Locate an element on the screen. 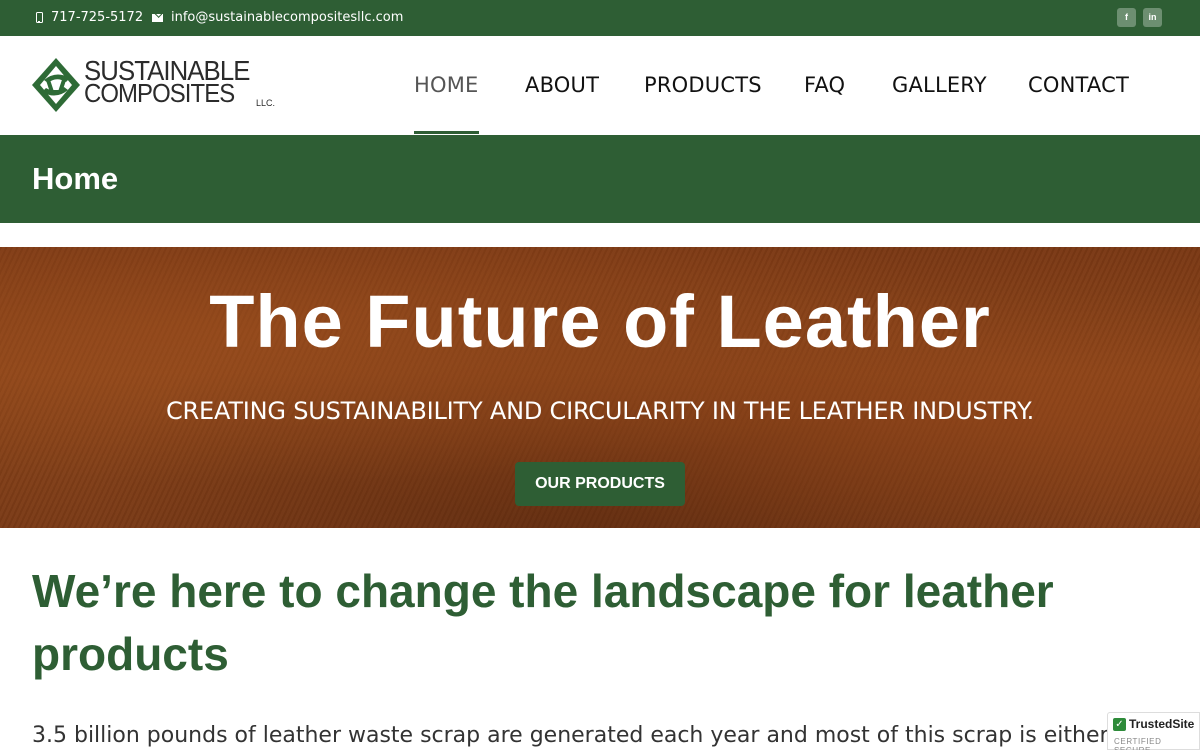 This screenshot has width=1200, height=750. page-title-bar: Home is located at coordinates (600, 179).